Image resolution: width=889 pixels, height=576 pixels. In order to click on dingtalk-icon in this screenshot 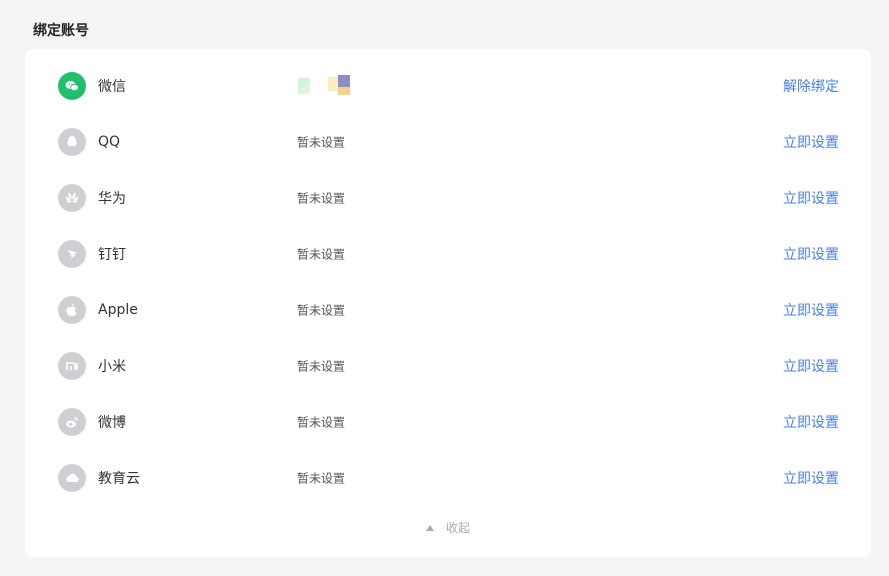, I will do `click(72, 254)`.